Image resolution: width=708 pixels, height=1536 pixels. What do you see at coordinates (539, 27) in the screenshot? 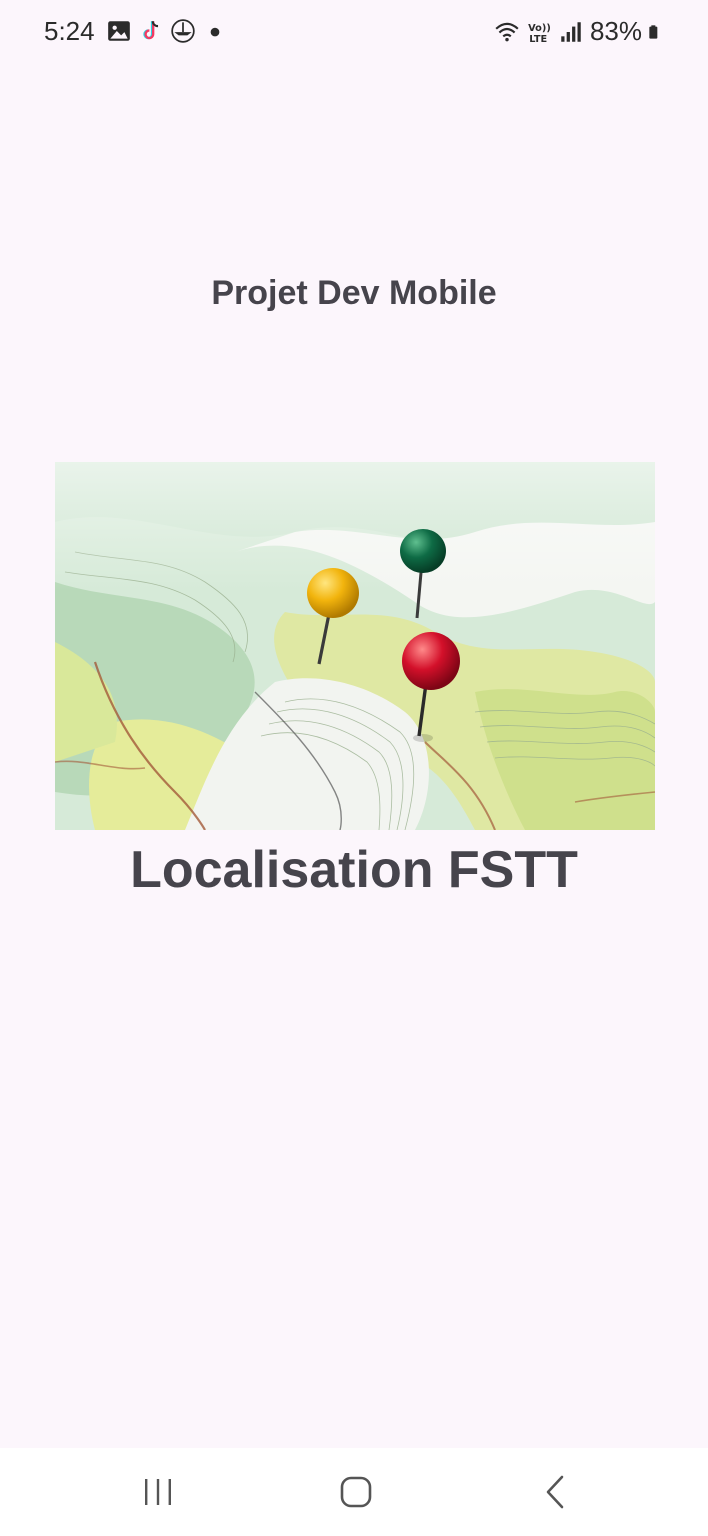
I see `svg-text: Vo))` at bounding box center [539, 27].